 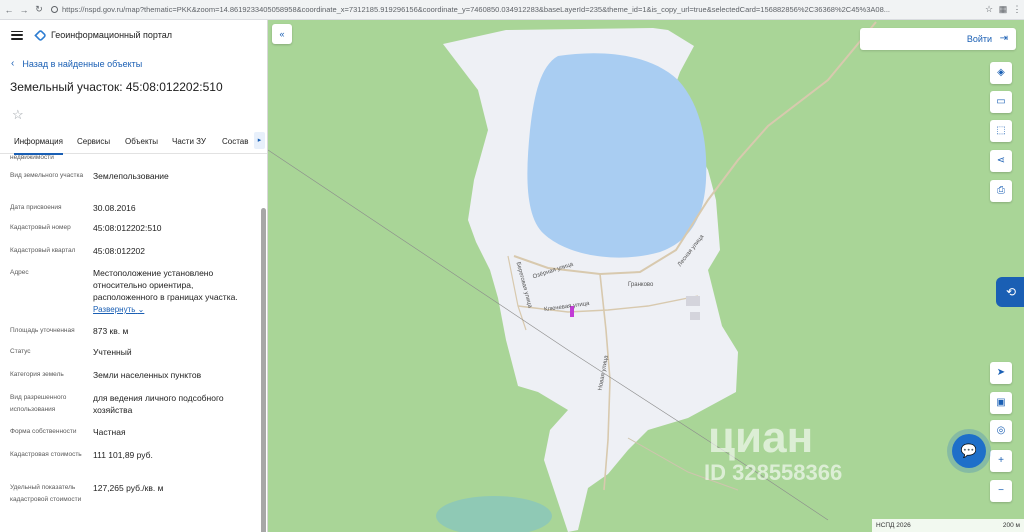 What do you see at coordinates (17, 35) in the screenshot?
I see `hamburger-menu-icon` at bounding box center [17, 35].